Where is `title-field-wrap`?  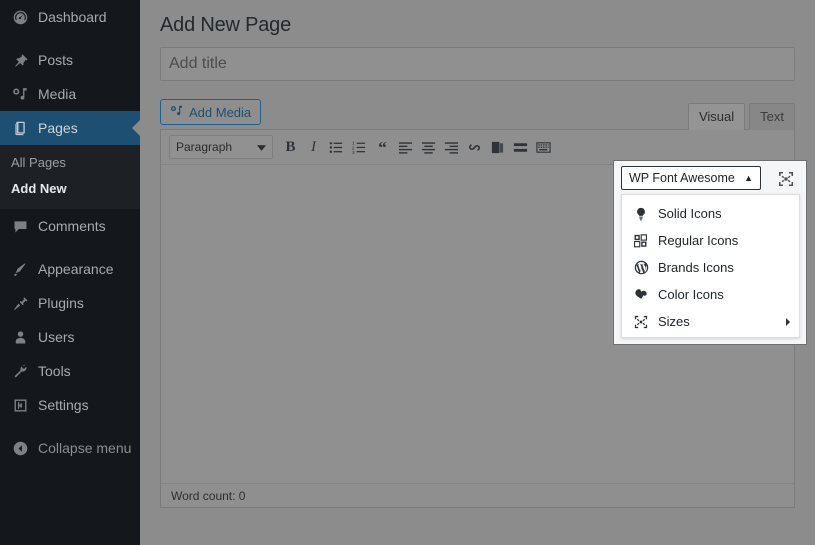
title-field-wrap is located at coordinates (477, 64).